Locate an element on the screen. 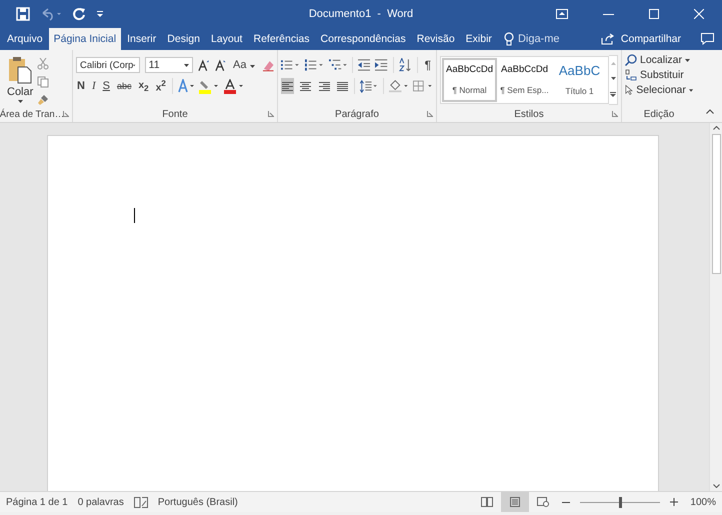 This screenshot has height=515, width=722. tell-me-field: Diga-me is located at coordinates (548, 39).